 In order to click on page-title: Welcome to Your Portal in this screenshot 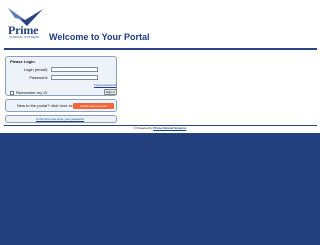, I will do `click(99, 37)`.